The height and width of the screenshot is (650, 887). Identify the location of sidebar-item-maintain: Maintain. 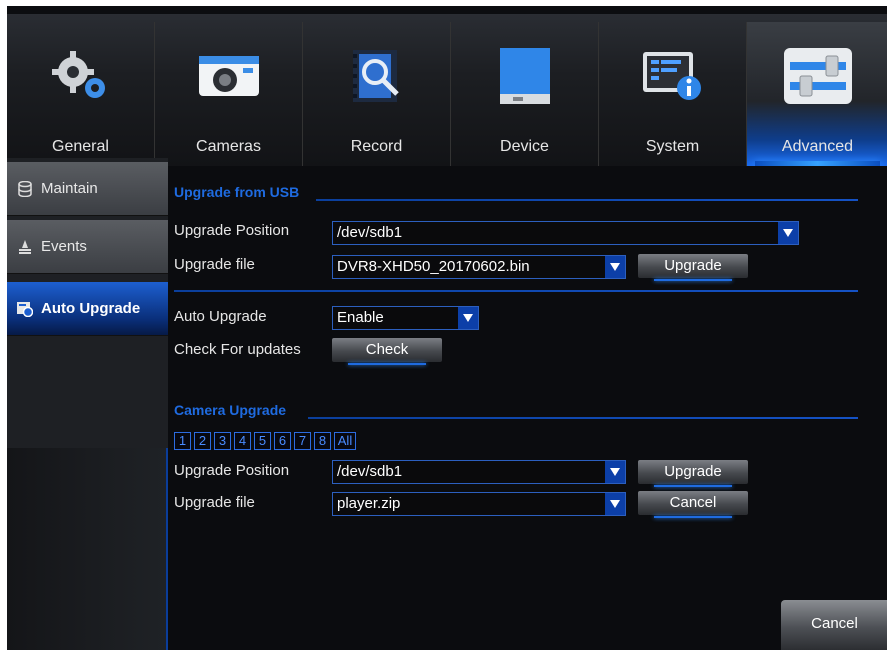
(87, 189).